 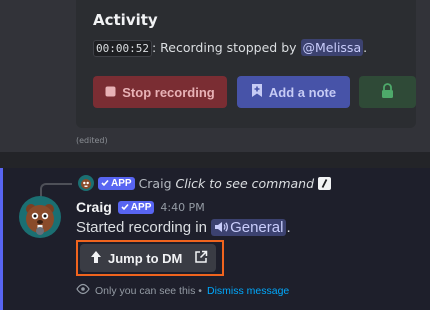 I want to click on bookmark-plus-icon, so click(x=257, y=92).